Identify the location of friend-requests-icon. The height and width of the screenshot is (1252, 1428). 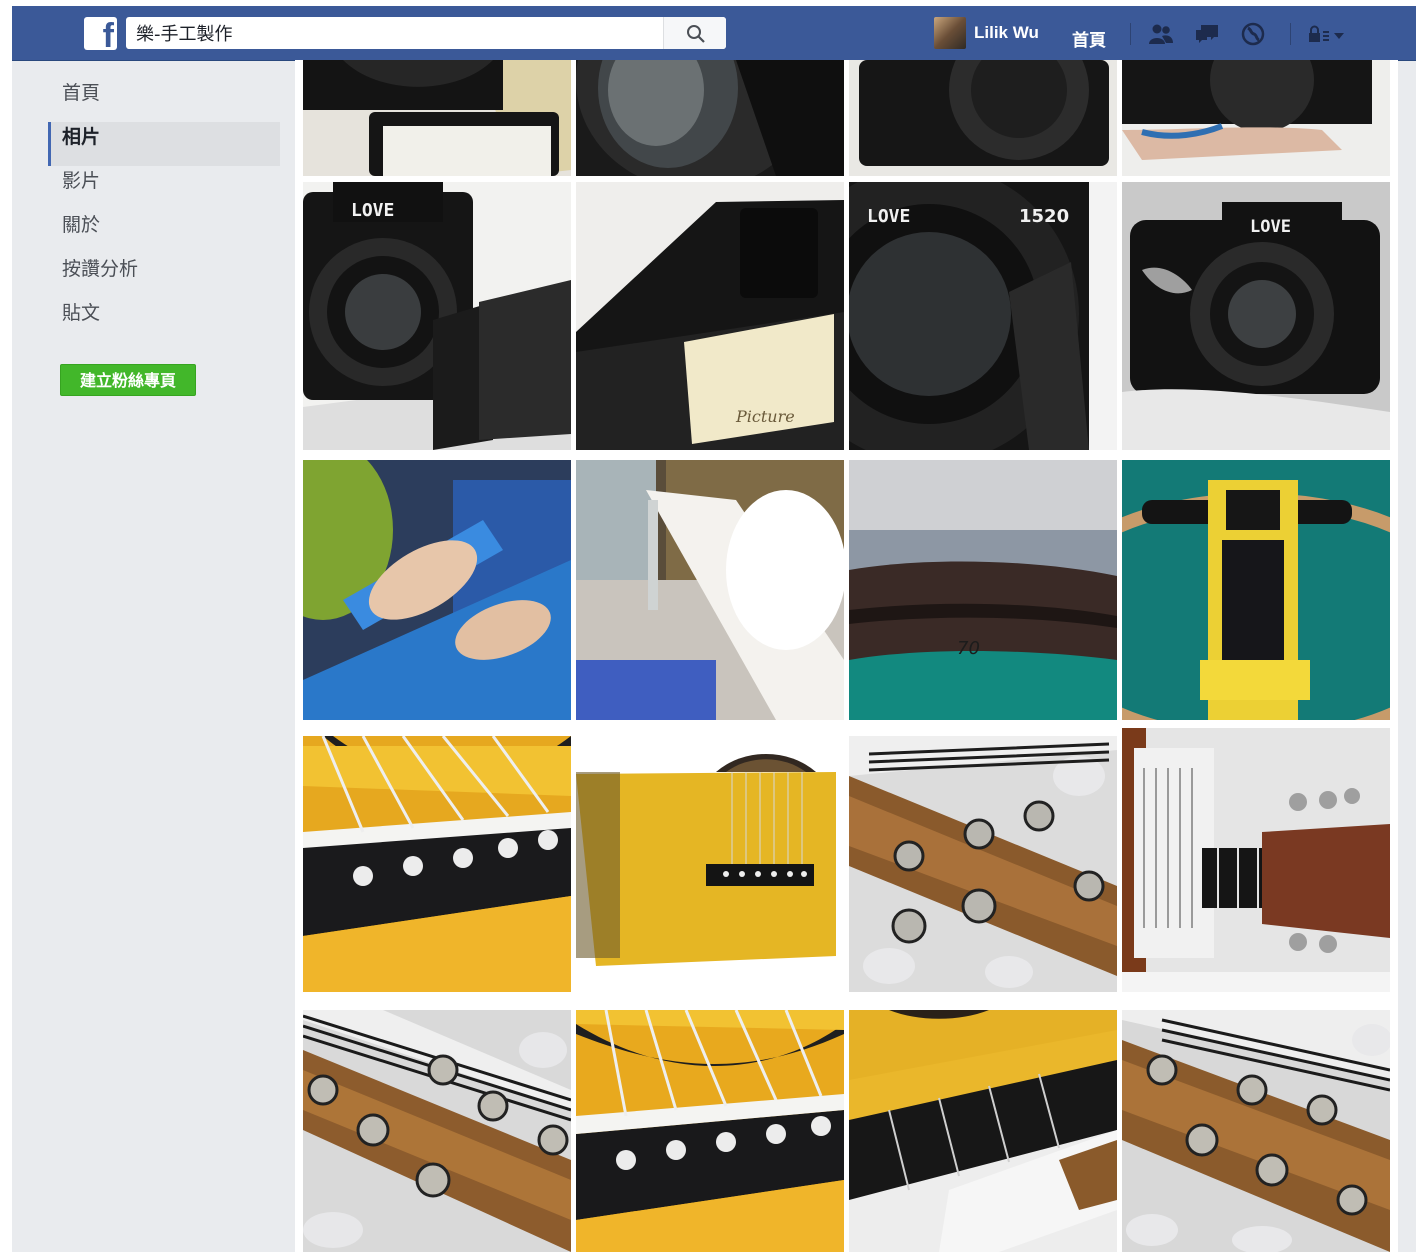
(1161, 34).